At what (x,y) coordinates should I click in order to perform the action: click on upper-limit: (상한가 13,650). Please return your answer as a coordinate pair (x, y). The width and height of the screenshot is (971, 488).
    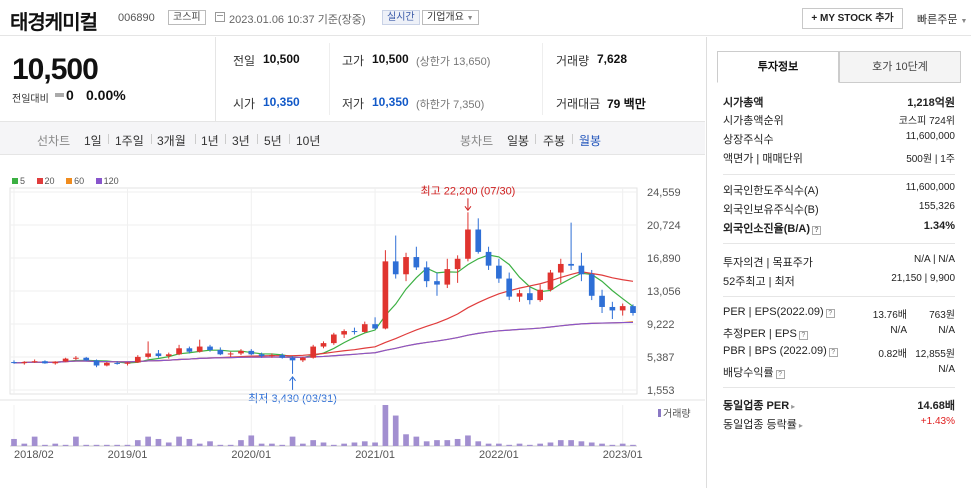
    Looking at the image, I should click on (453, 62).